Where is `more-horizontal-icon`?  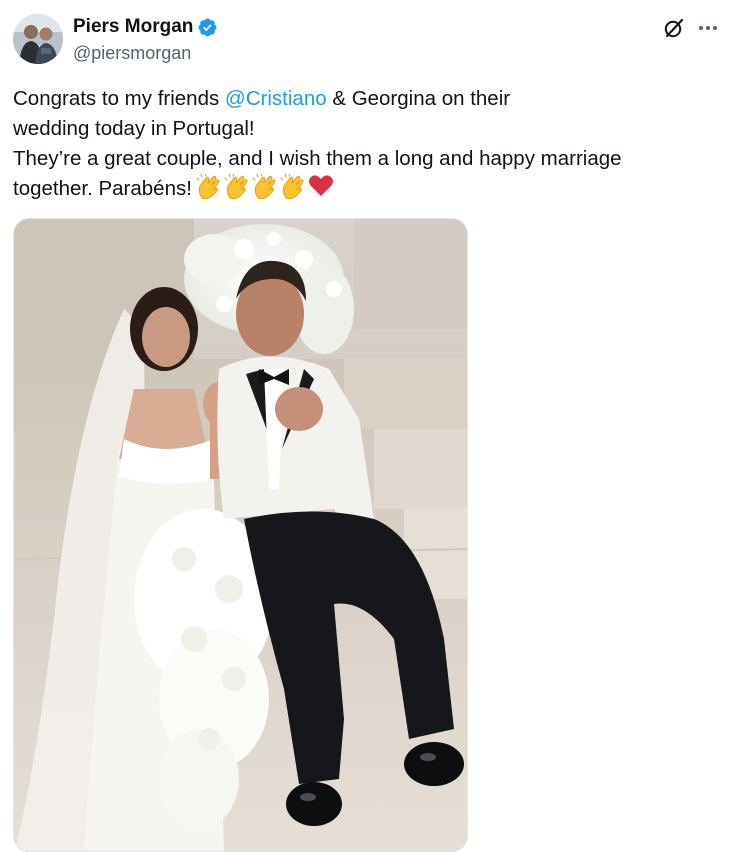 more-horizontal-icon is located at coordinates (708, 28).